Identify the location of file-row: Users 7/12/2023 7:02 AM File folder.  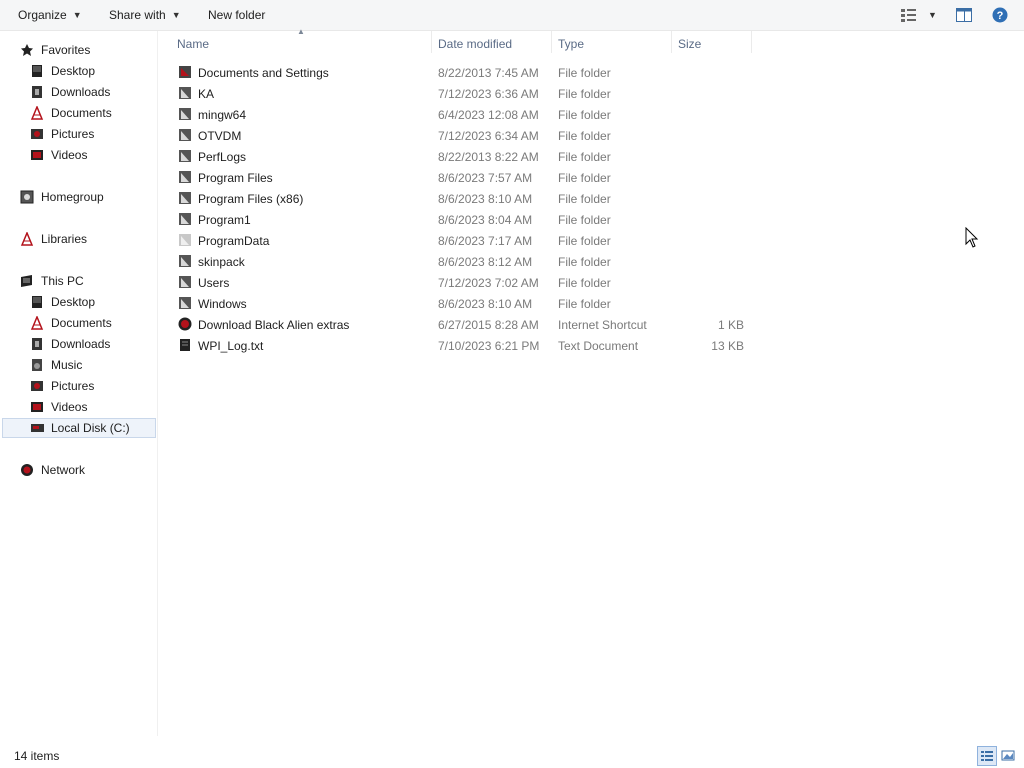
(463, 282).